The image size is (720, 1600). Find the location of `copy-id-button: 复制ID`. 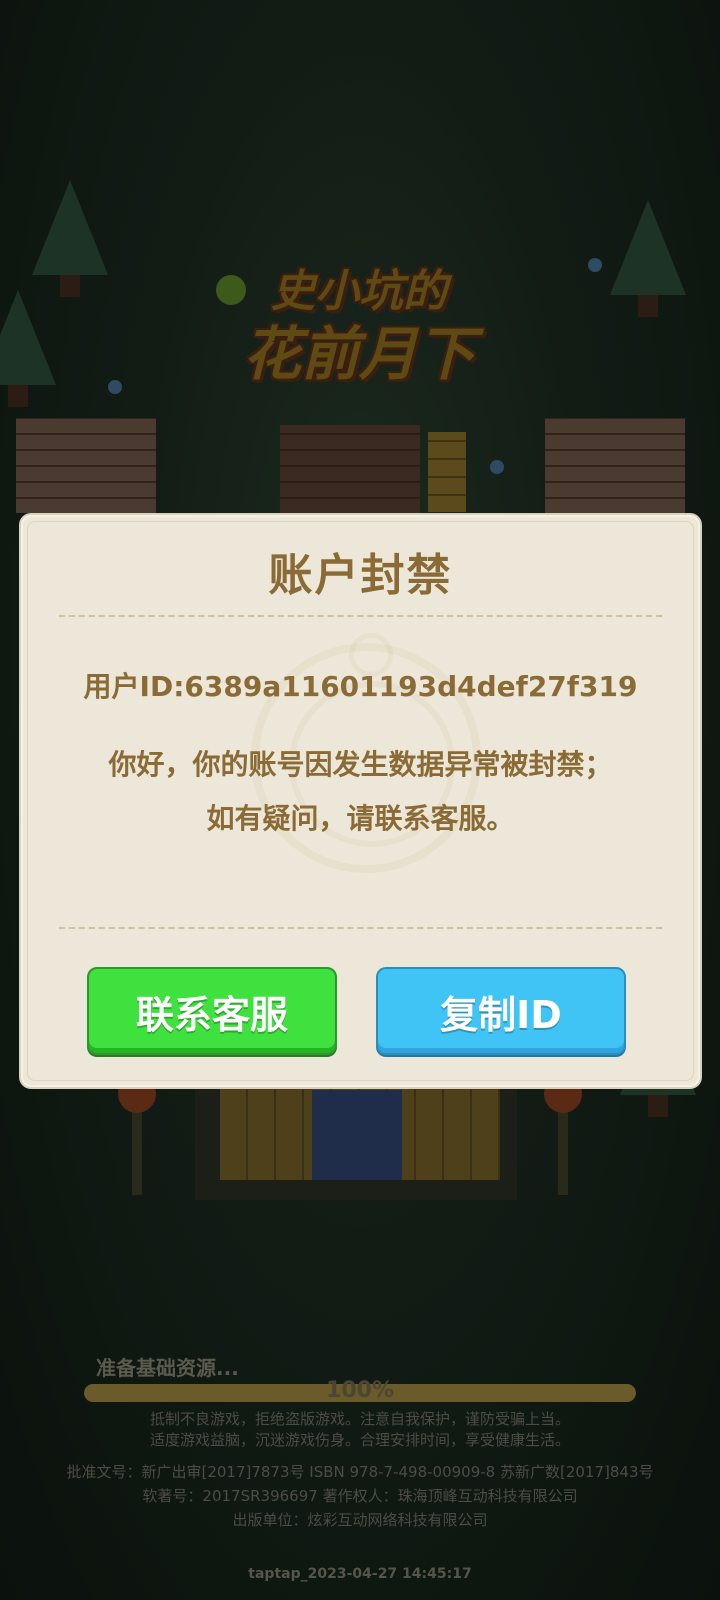

copy-id-button: 复制ID is located at coordinates (501, 1011).